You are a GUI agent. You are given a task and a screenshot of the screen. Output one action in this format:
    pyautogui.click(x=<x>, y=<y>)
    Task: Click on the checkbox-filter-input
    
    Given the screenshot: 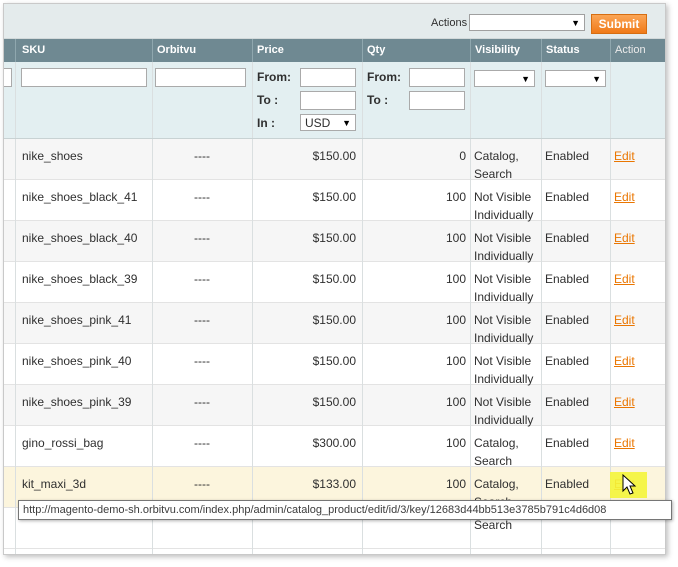 What is the action you would take?
    pyautogui.click(x=8, y=77)
    